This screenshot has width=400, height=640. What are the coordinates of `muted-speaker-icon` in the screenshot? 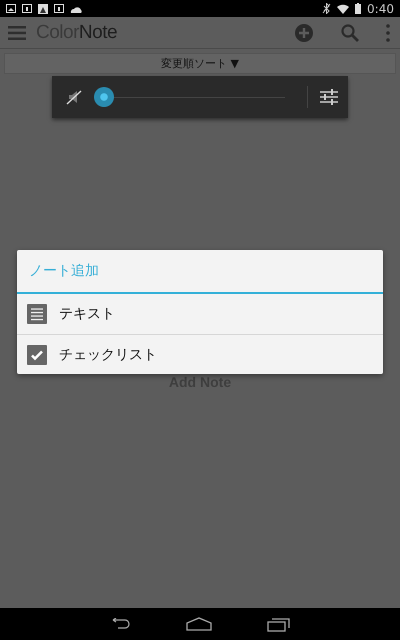 It's located at (74, 97).